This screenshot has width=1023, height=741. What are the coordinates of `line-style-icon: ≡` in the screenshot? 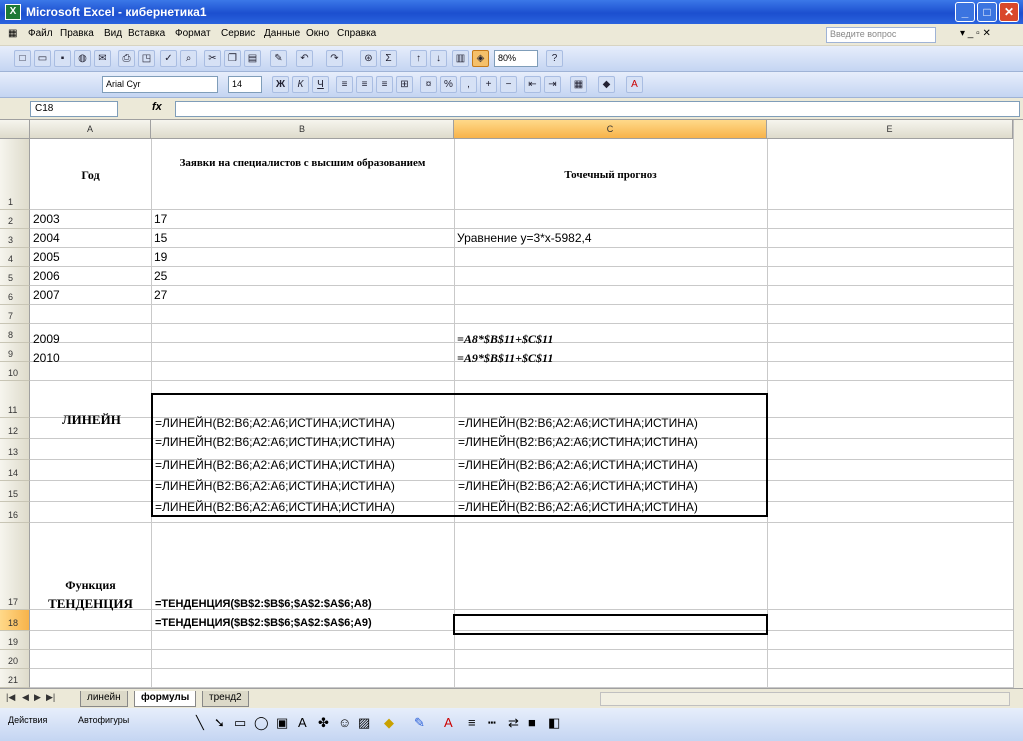 It's located at (472, 722).